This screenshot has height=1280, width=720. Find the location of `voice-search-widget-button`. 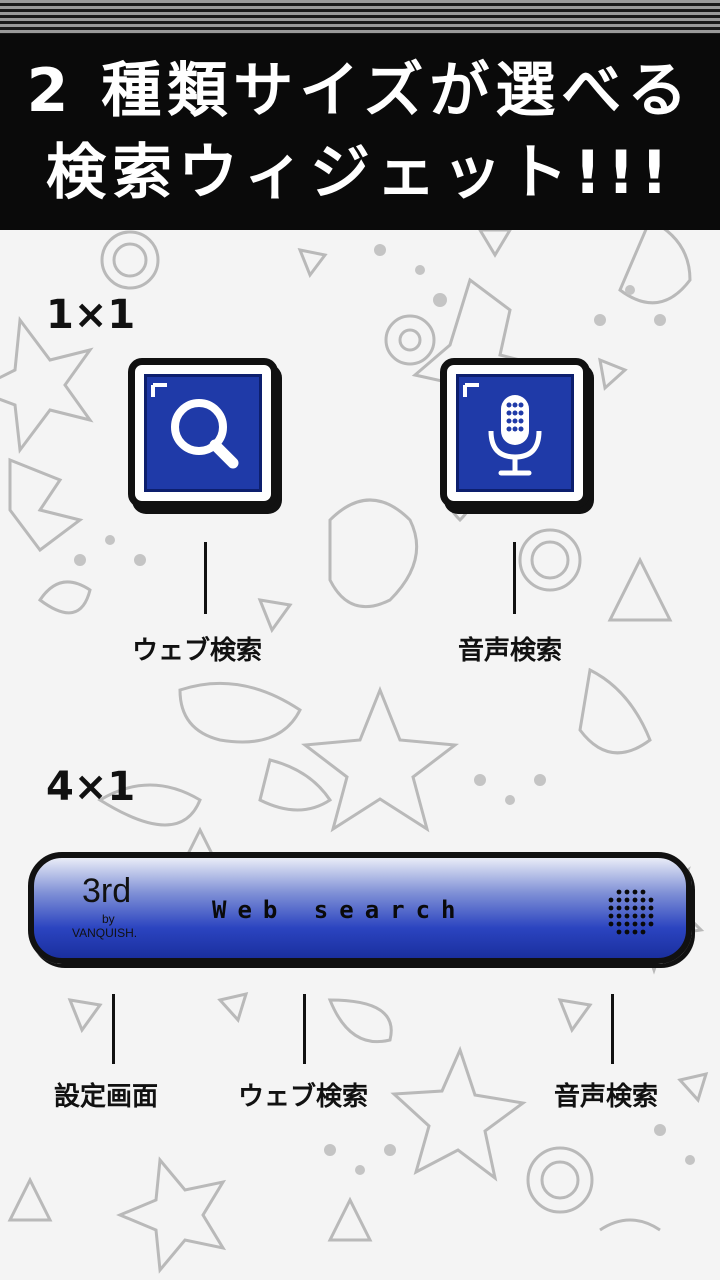

voice-search-widget-button is located at coordinates (515, 433).